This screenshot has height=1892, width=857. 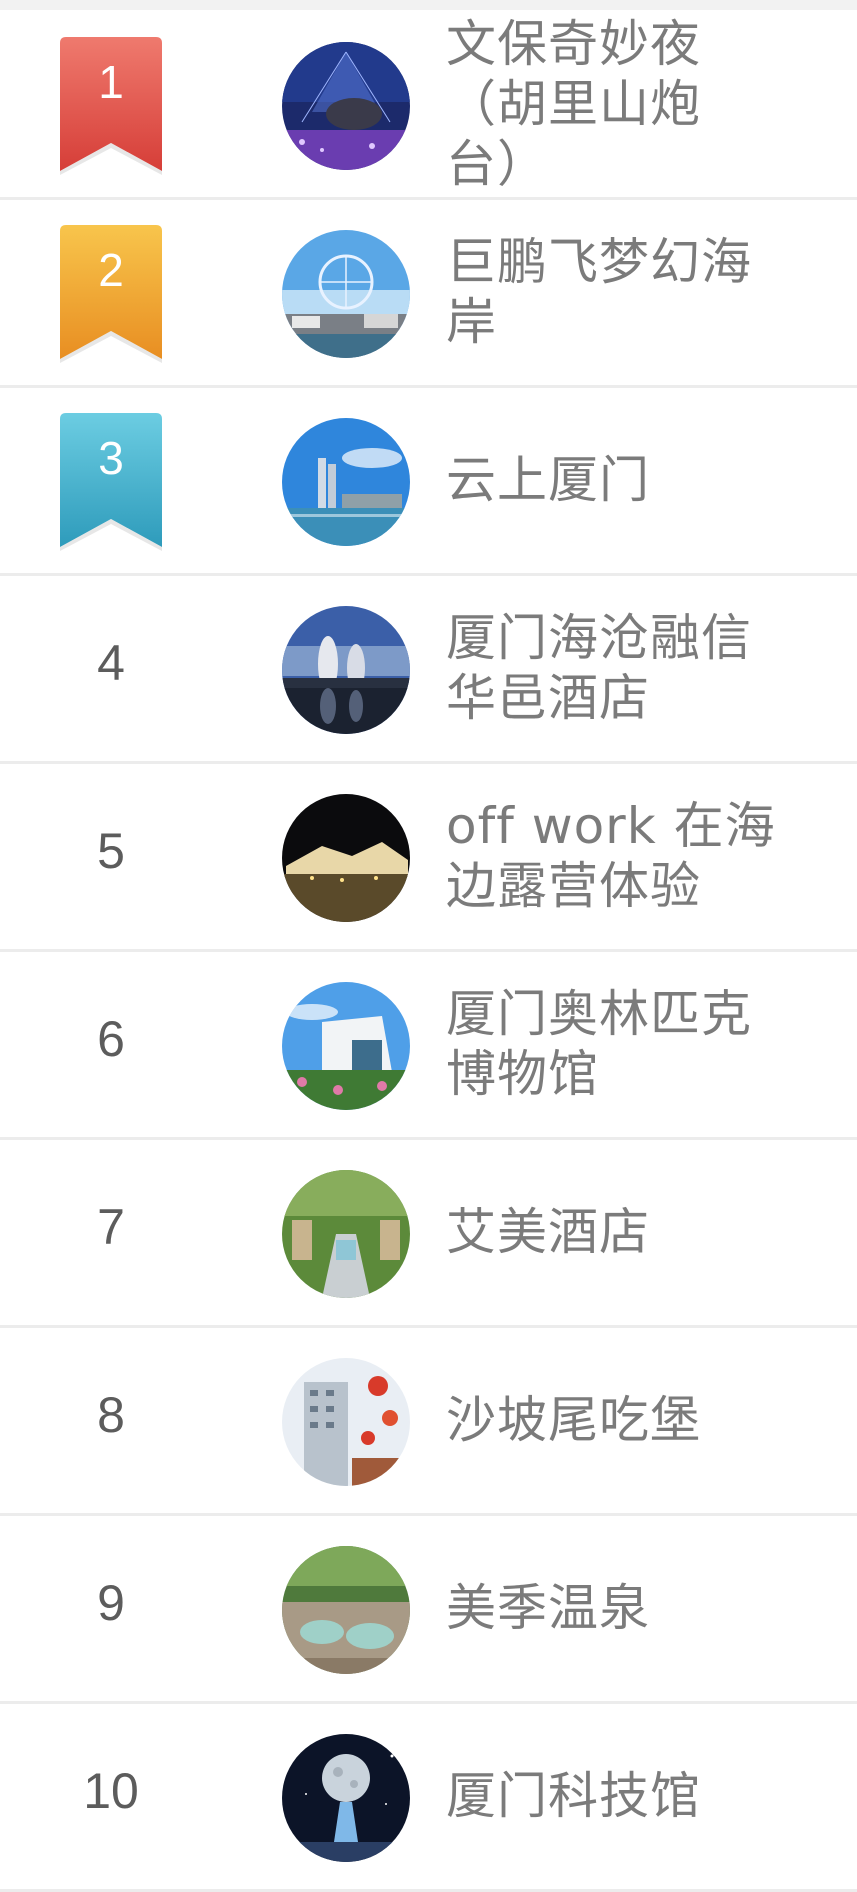 What do you see at coordinates (111, 1227) in the screenshot?
I see `rank-number: 7` at bounding box center [111, 1227].